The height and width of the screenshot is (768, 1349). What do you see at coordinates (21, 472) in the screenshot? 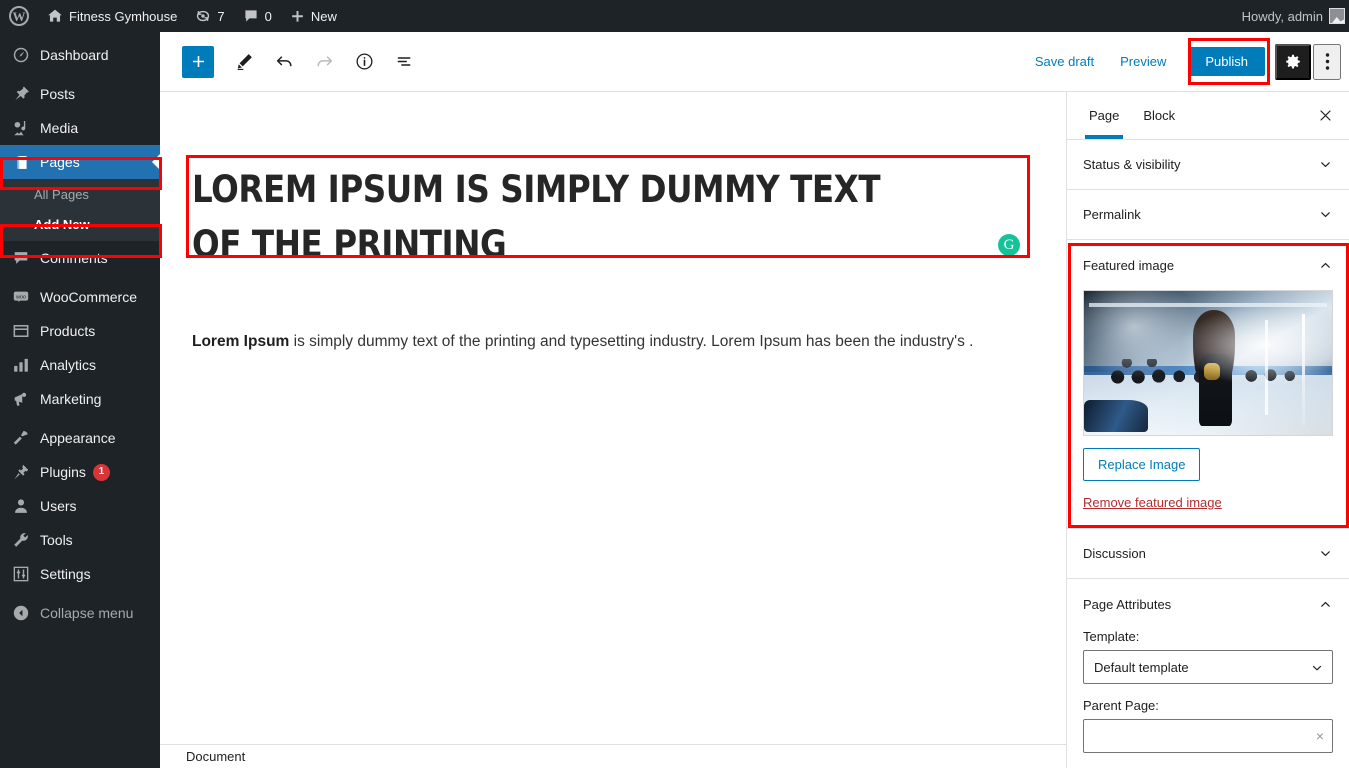
I see `plugins-icon` at bounding box center [21, 472].